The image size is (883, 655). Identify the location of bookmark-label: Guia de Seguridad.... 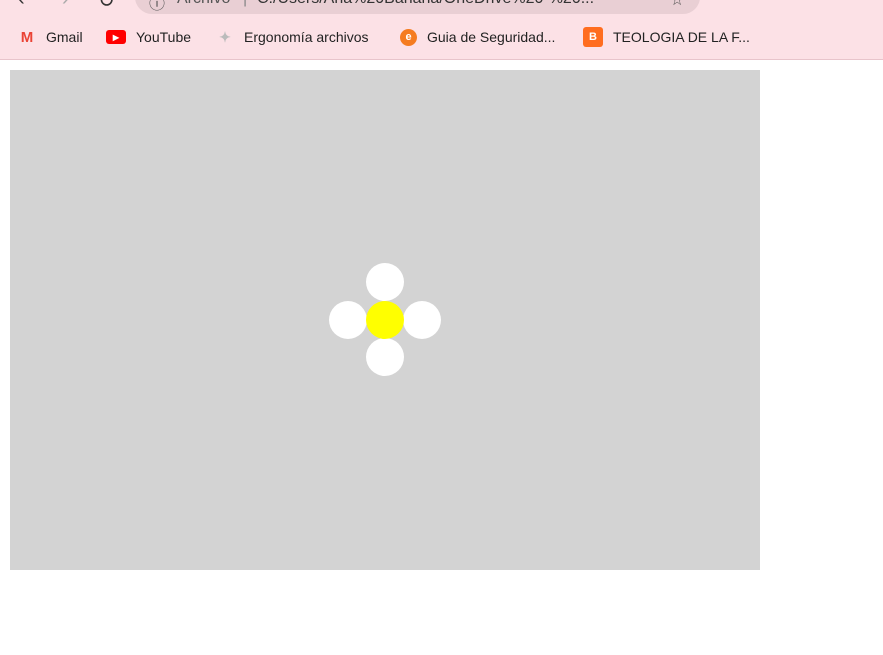
(491, 37).